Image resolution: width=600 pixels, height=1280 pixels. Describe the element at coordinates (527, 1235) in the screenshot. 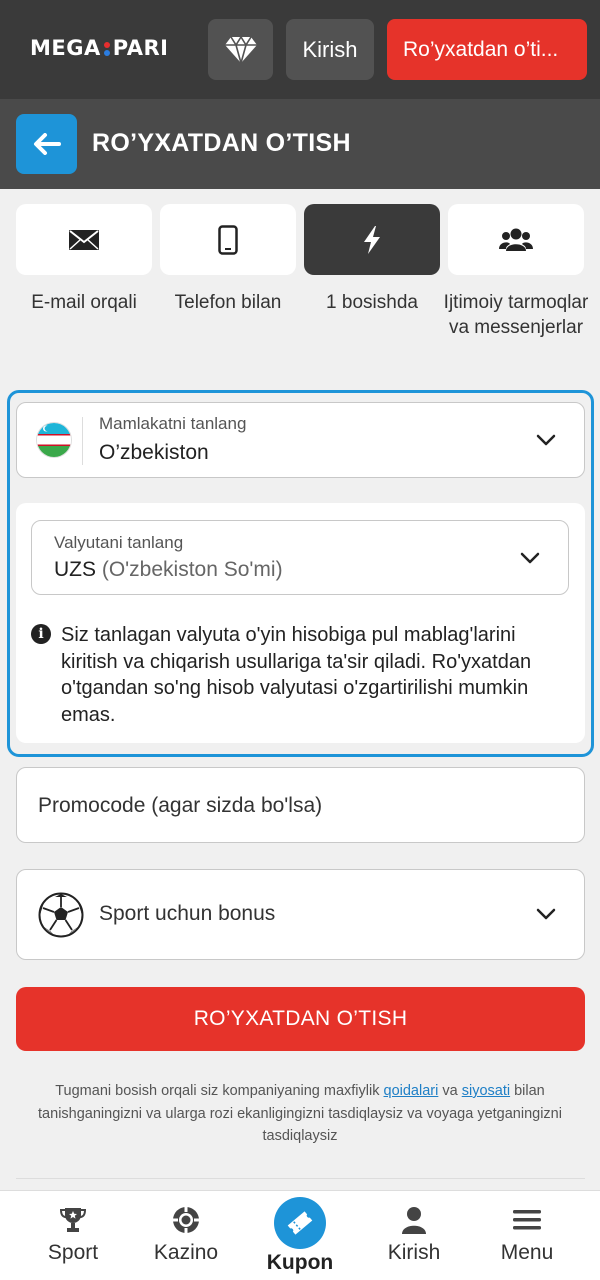

I see `nav-menu: Menu` at that location.